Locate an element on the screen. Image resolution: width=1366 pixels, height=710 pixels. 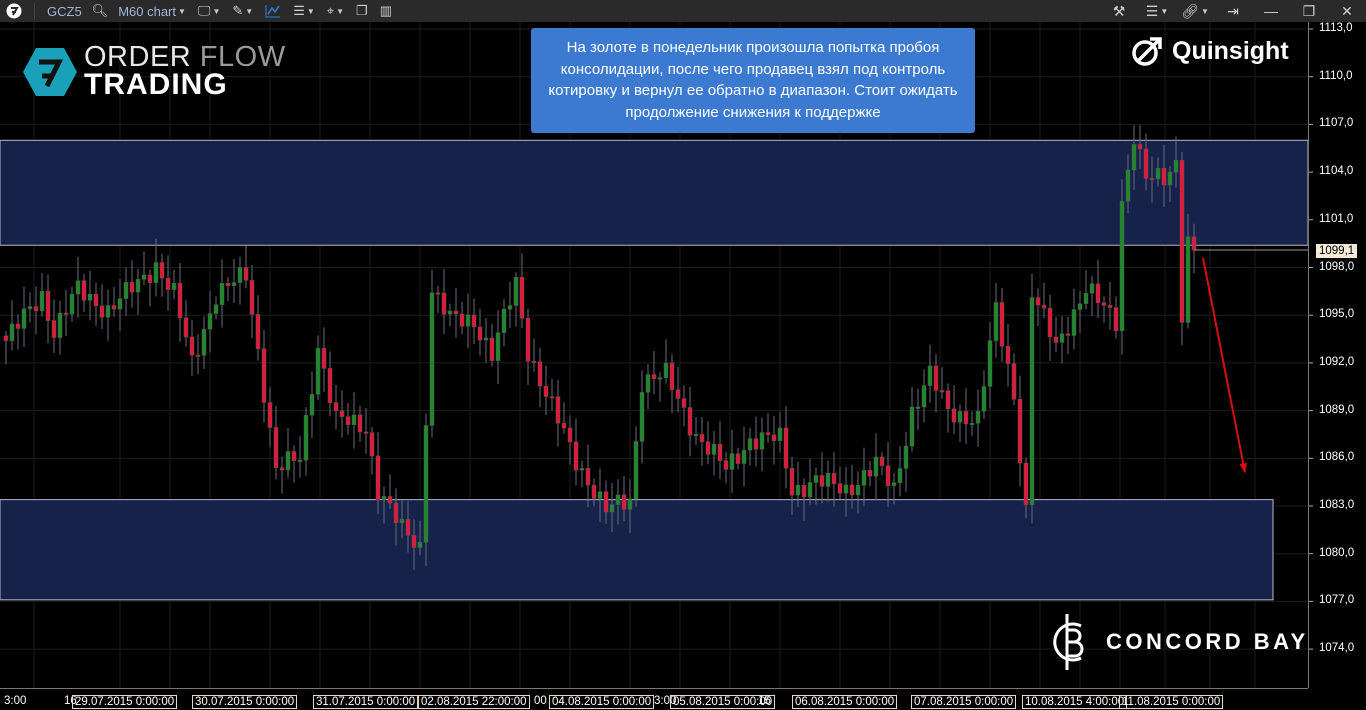
app-logo-icon is located at coordinates (14, 11).